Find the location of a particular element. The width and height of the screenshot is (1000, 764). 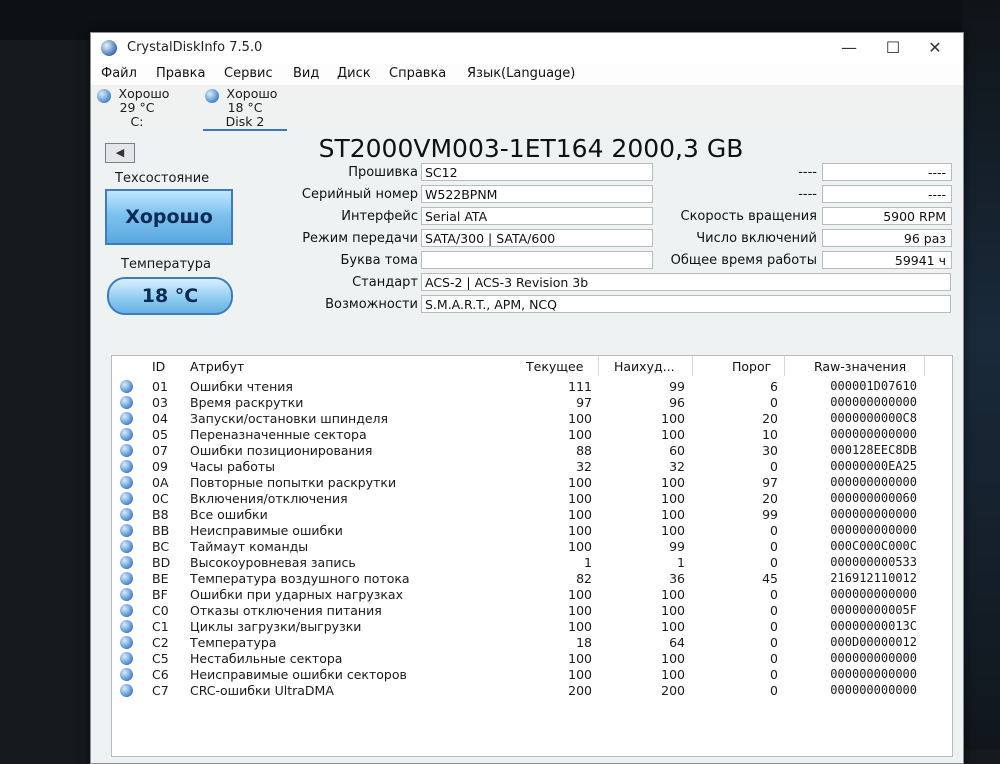

disk-tab-c: Хорошо 29 °C C: is located at coordinates (137, 108).